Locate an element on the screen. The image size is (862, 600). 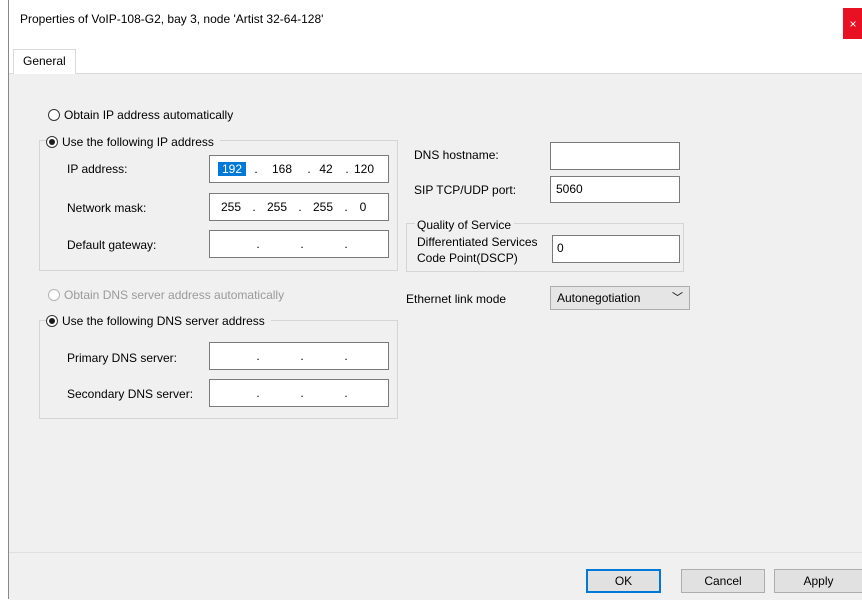
mask-octet-4: 0 is located at coordinates (363, 207).